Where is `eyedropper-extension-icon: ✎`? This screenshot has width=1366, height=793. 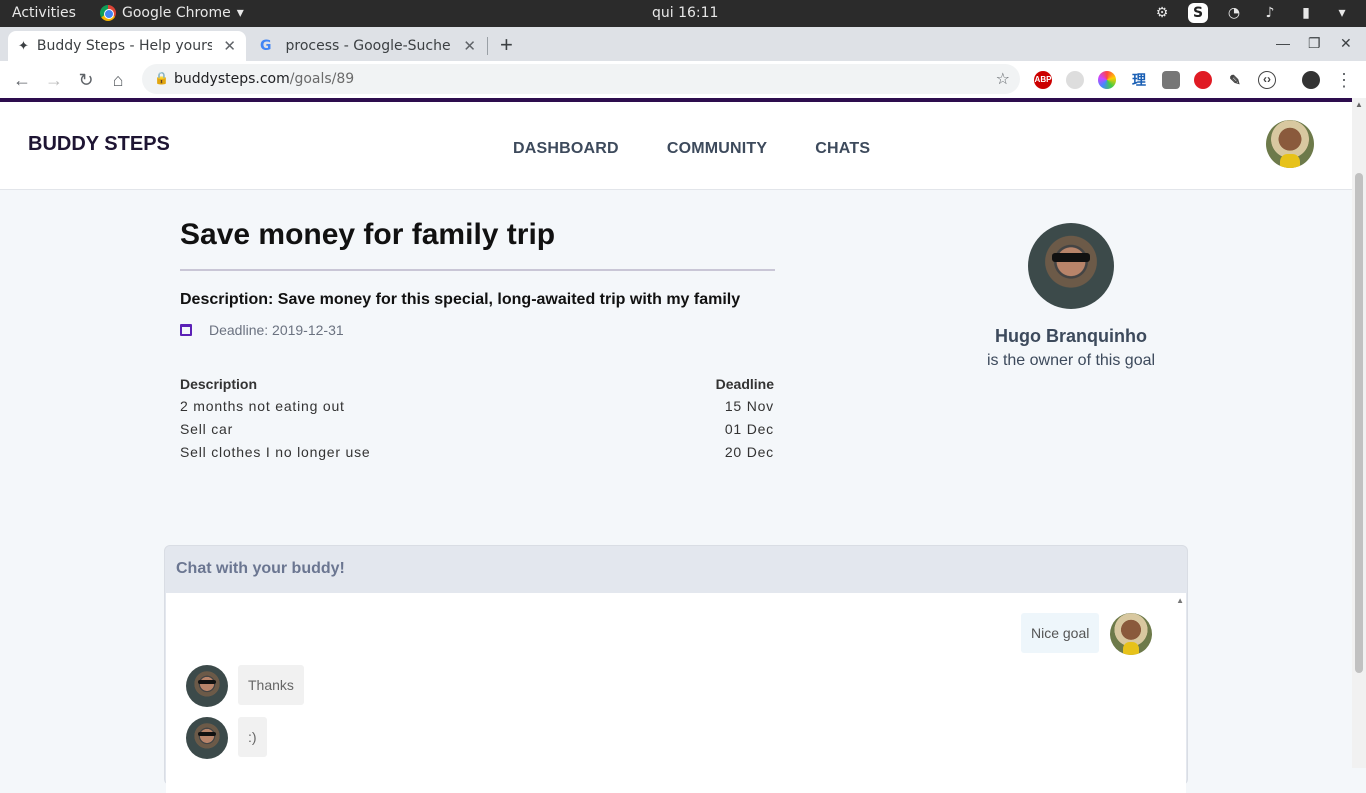 eyedropper-extension-icon: ✎ is located at coordinates (1235, 80).